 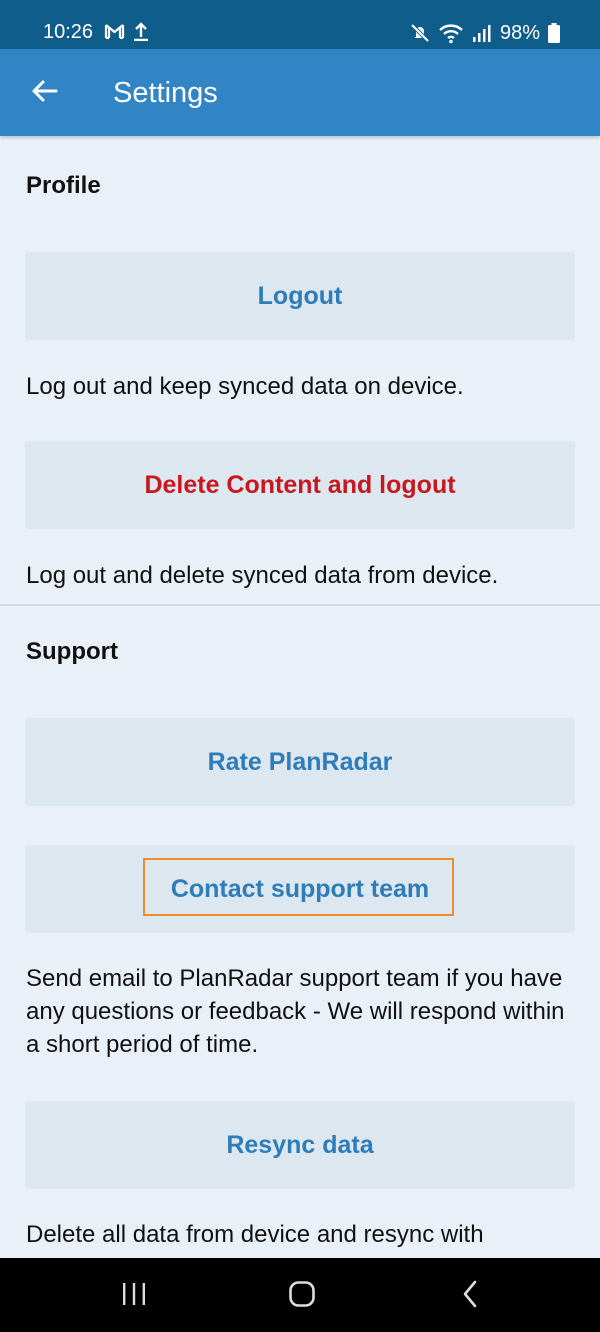 I want to click on rate-planradar-button: Rate PlanRadar, so click(x=300, y=762).